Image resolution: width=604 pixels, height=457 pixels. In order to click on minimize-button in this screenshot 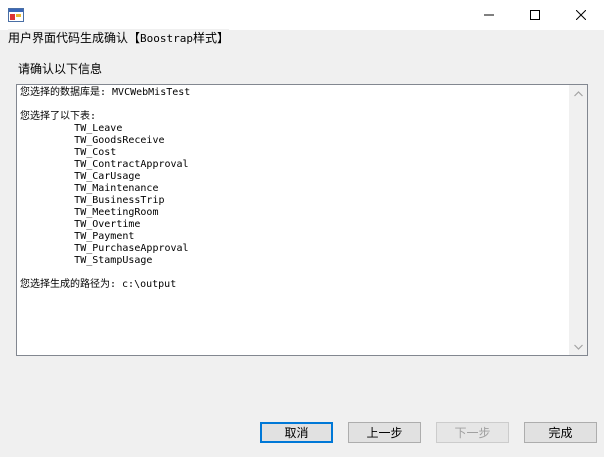, I will do `click(489, 15)`.